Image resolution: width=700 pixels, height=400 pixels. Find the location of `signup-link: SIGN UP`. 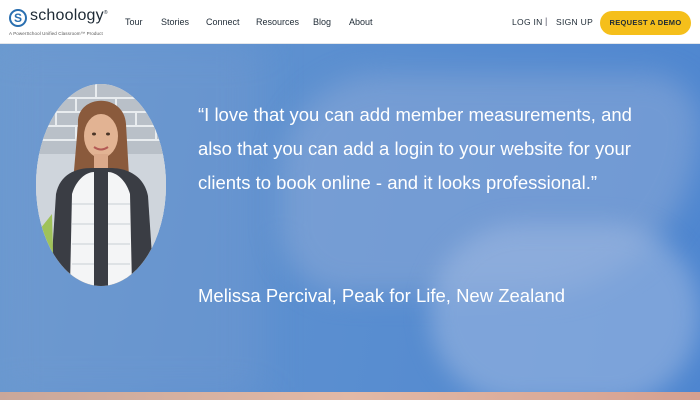

signup-link: SIGN UP is located at coordinates (574, 22).